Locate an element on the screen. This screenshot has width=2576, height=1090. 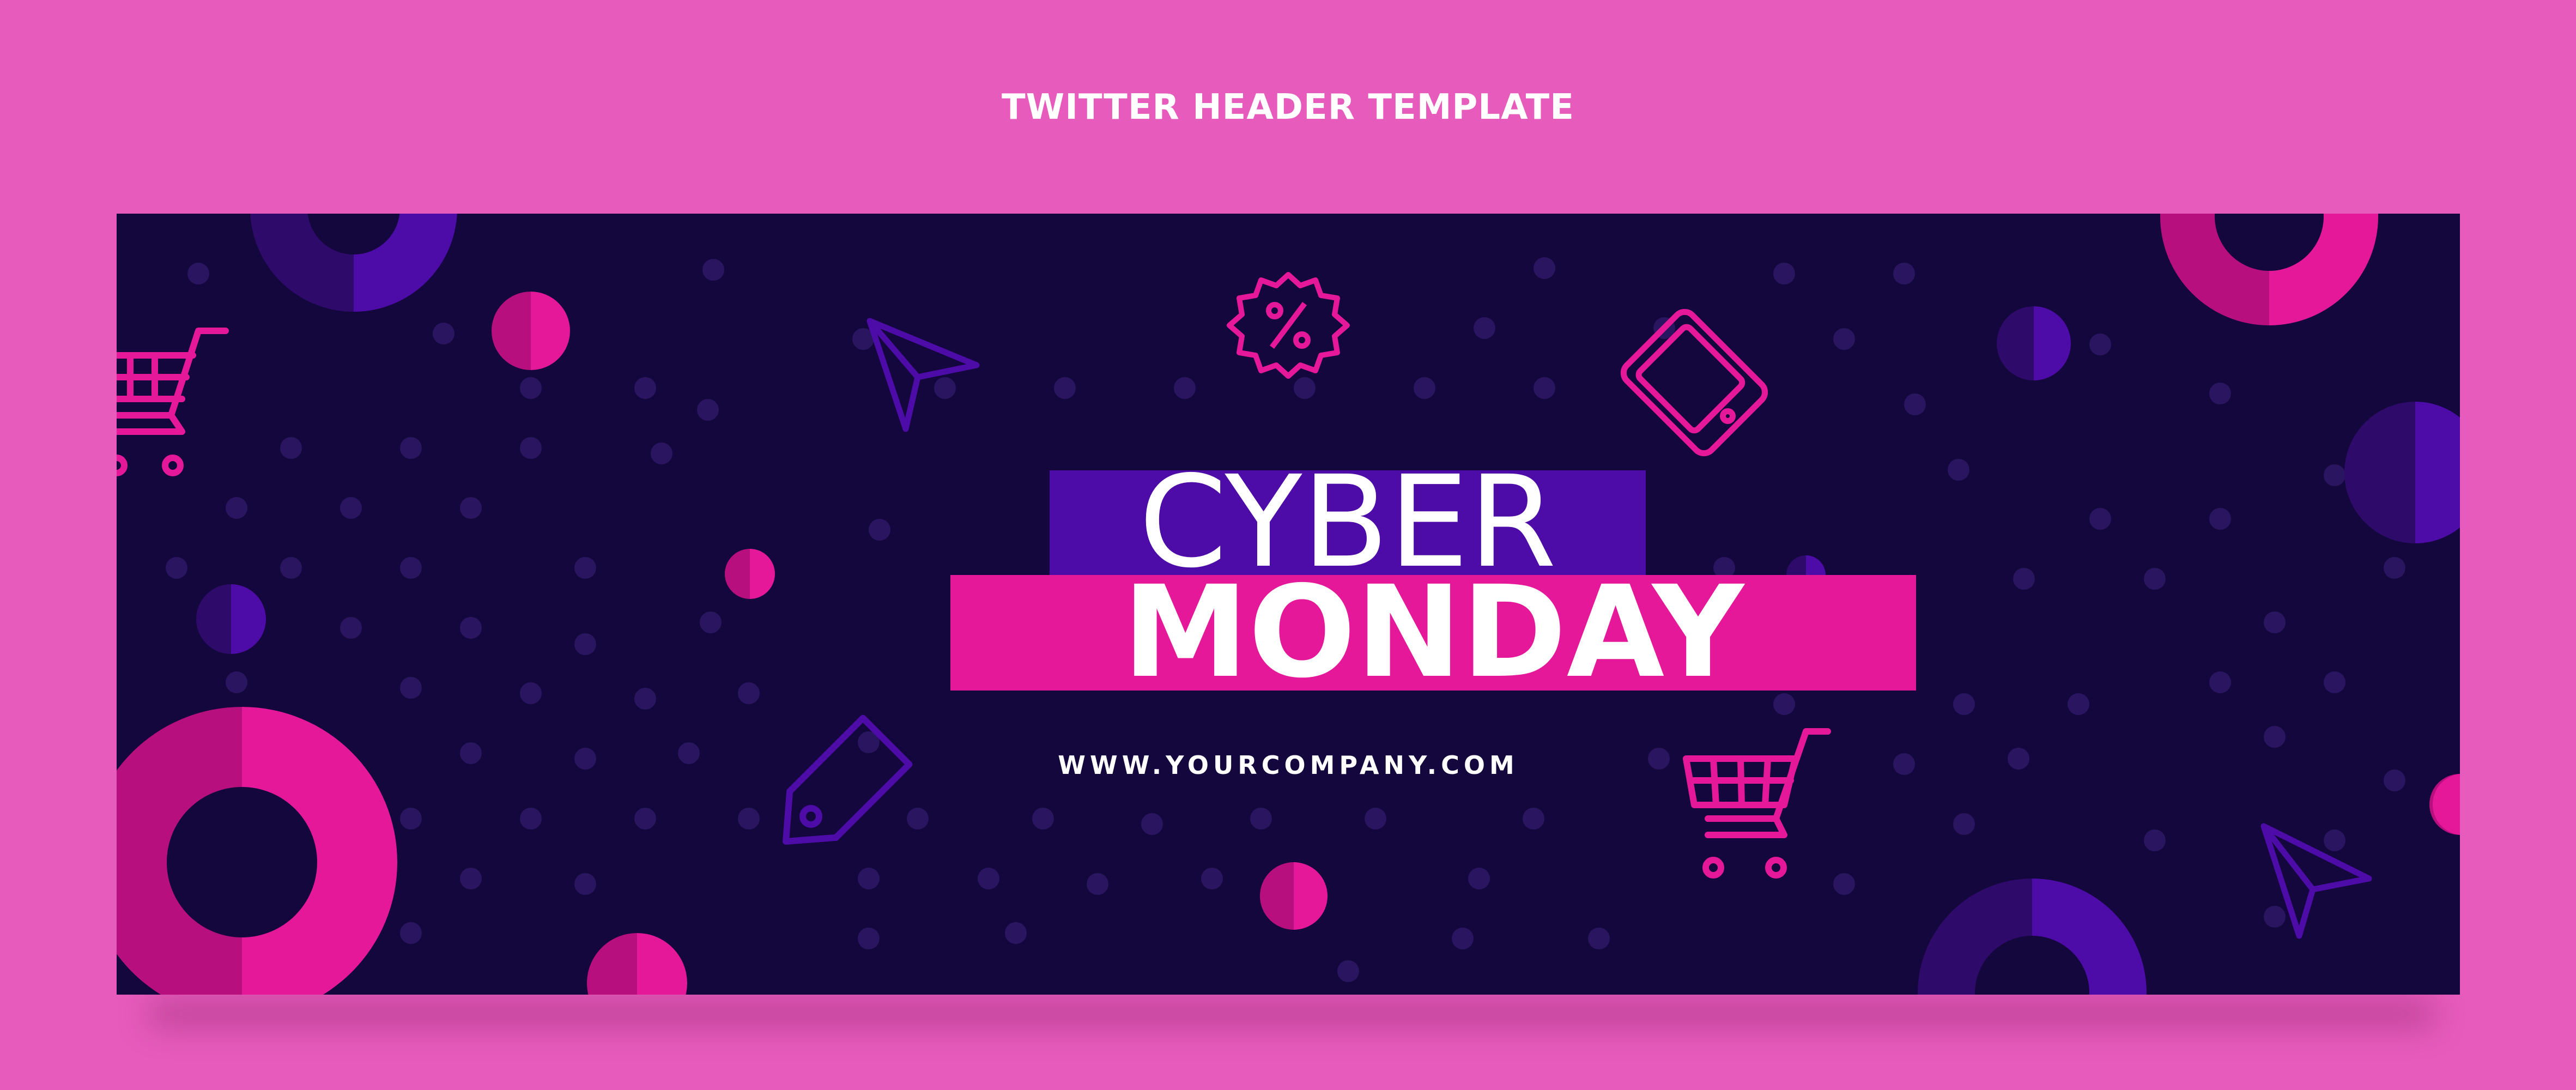
template-title: TWITTER HEADER TEMPLATE is located at coordinates (1288, 108).